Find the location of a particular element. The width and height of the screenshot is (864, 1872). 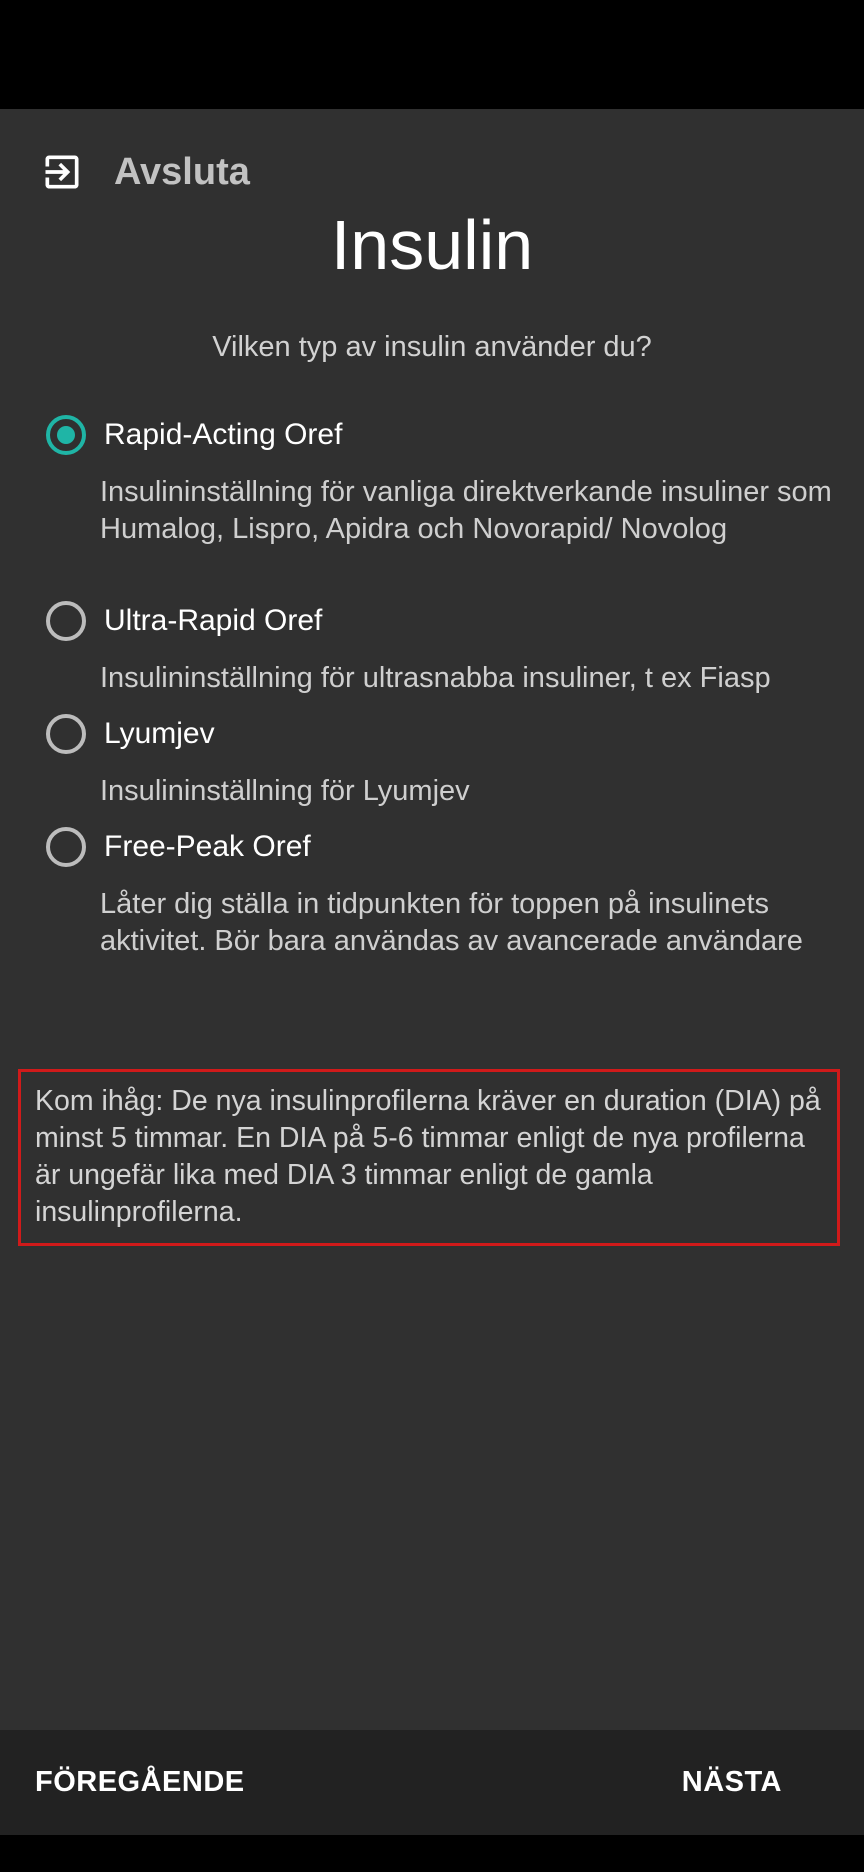

option-ultra-rapid-oref: Ultra-Rapid Oref is located at coordinates (184, 621).